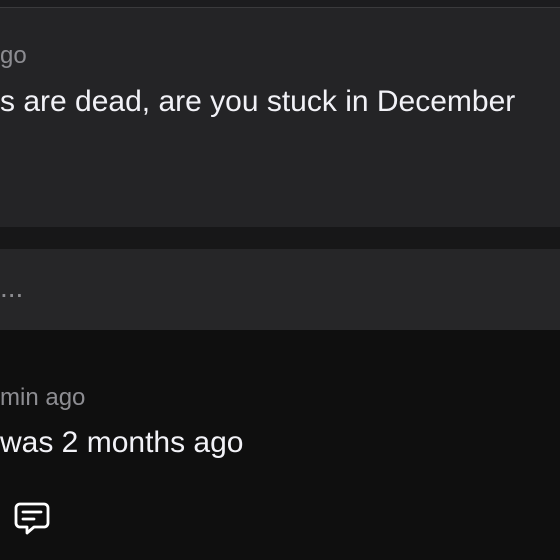 This screenshot has height=560, width=560. I want to click on card-gap, so click(280, 238).